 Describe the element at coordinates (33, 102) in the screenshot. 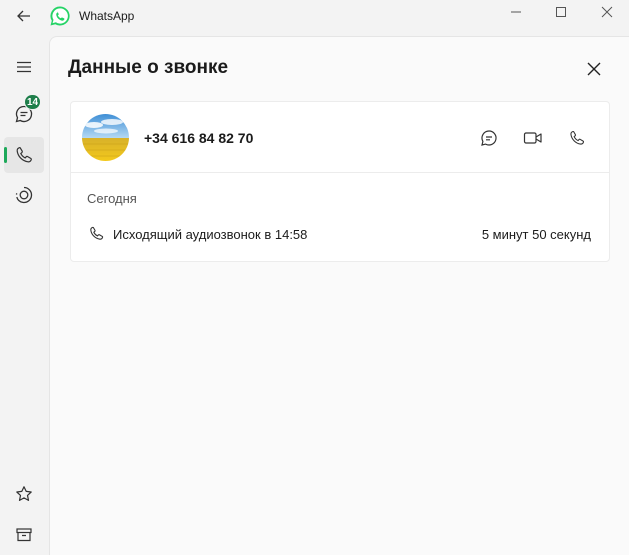

I see `unread-badge: 14` at that location.